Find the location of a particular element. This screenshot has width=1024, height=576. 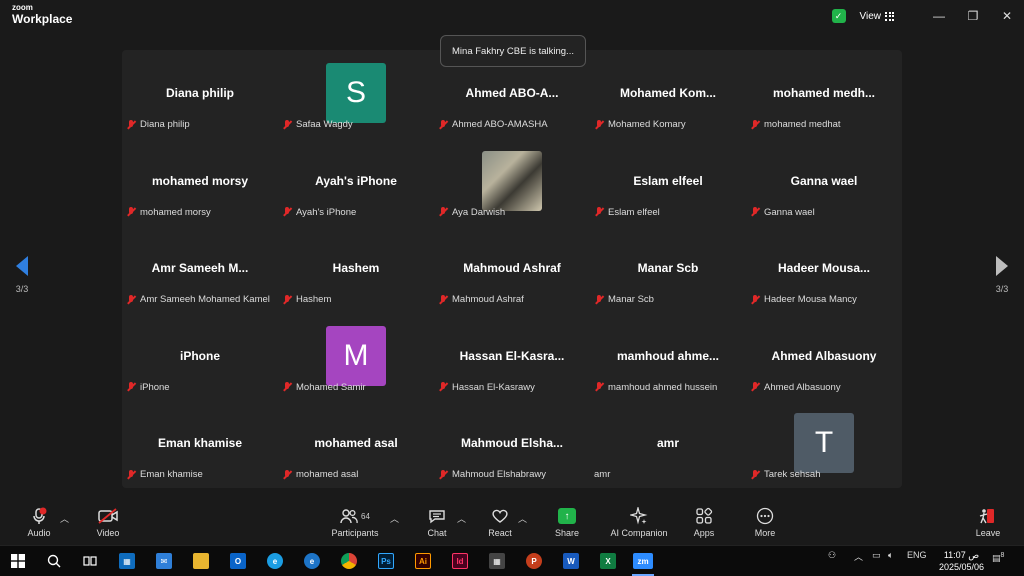

participant-tile: Manar Scb Manar Scb is located at coordinates (668, 269).